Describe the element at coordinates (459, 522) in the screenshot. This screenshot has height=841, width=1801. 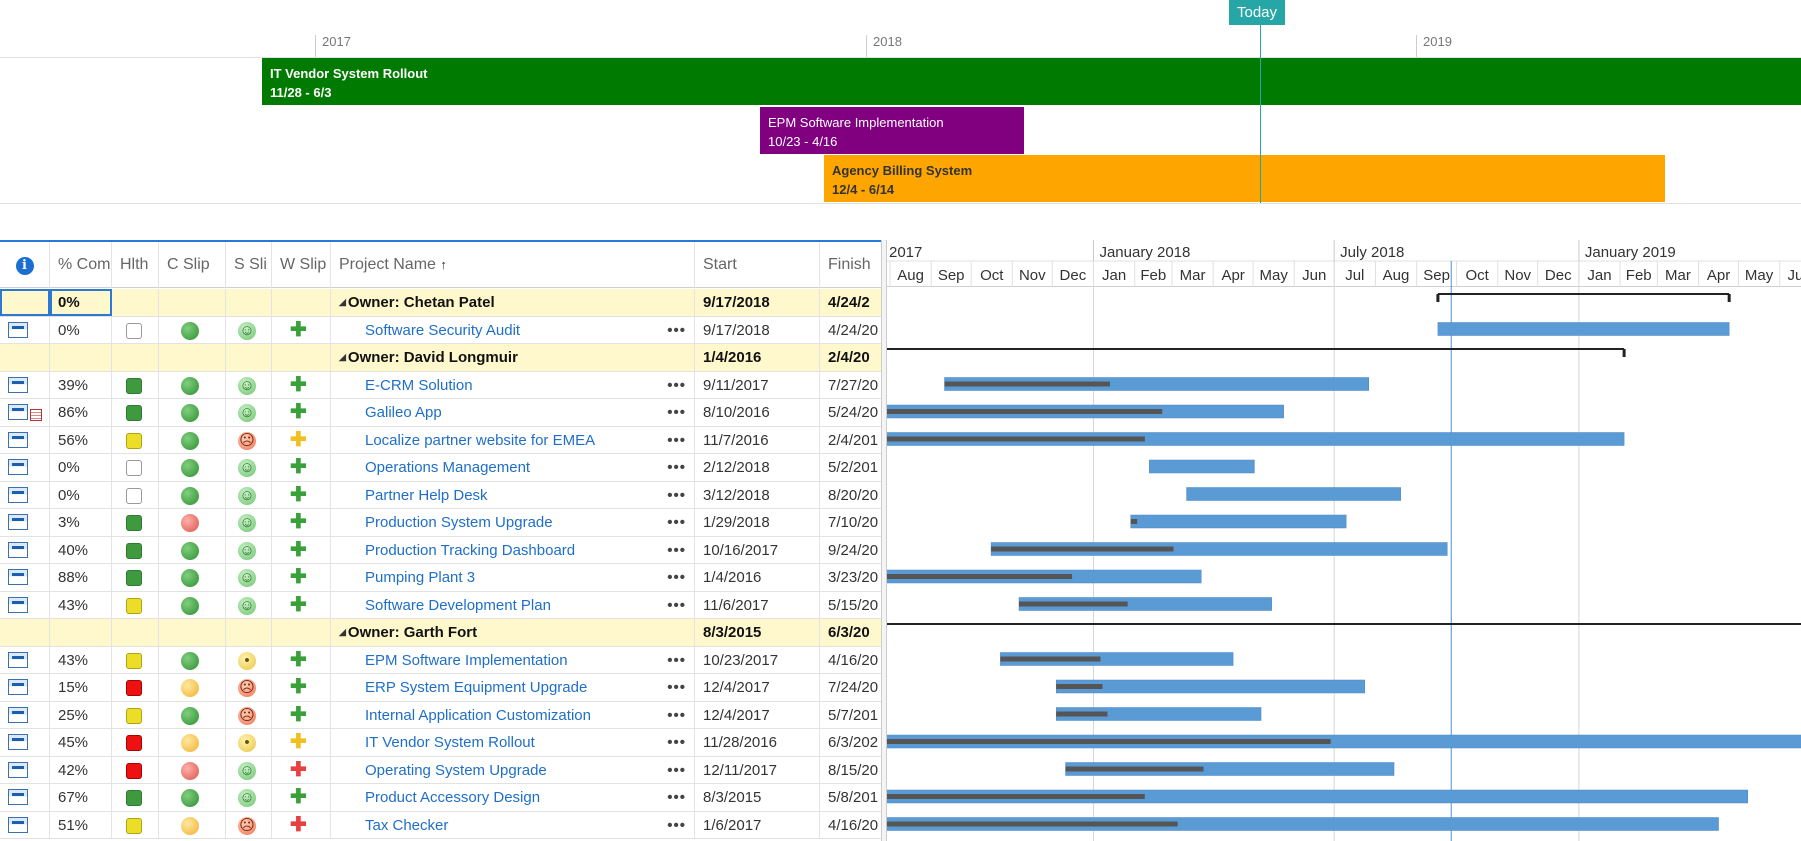
I see `project-name-link: Production System Upgrade` at that location.